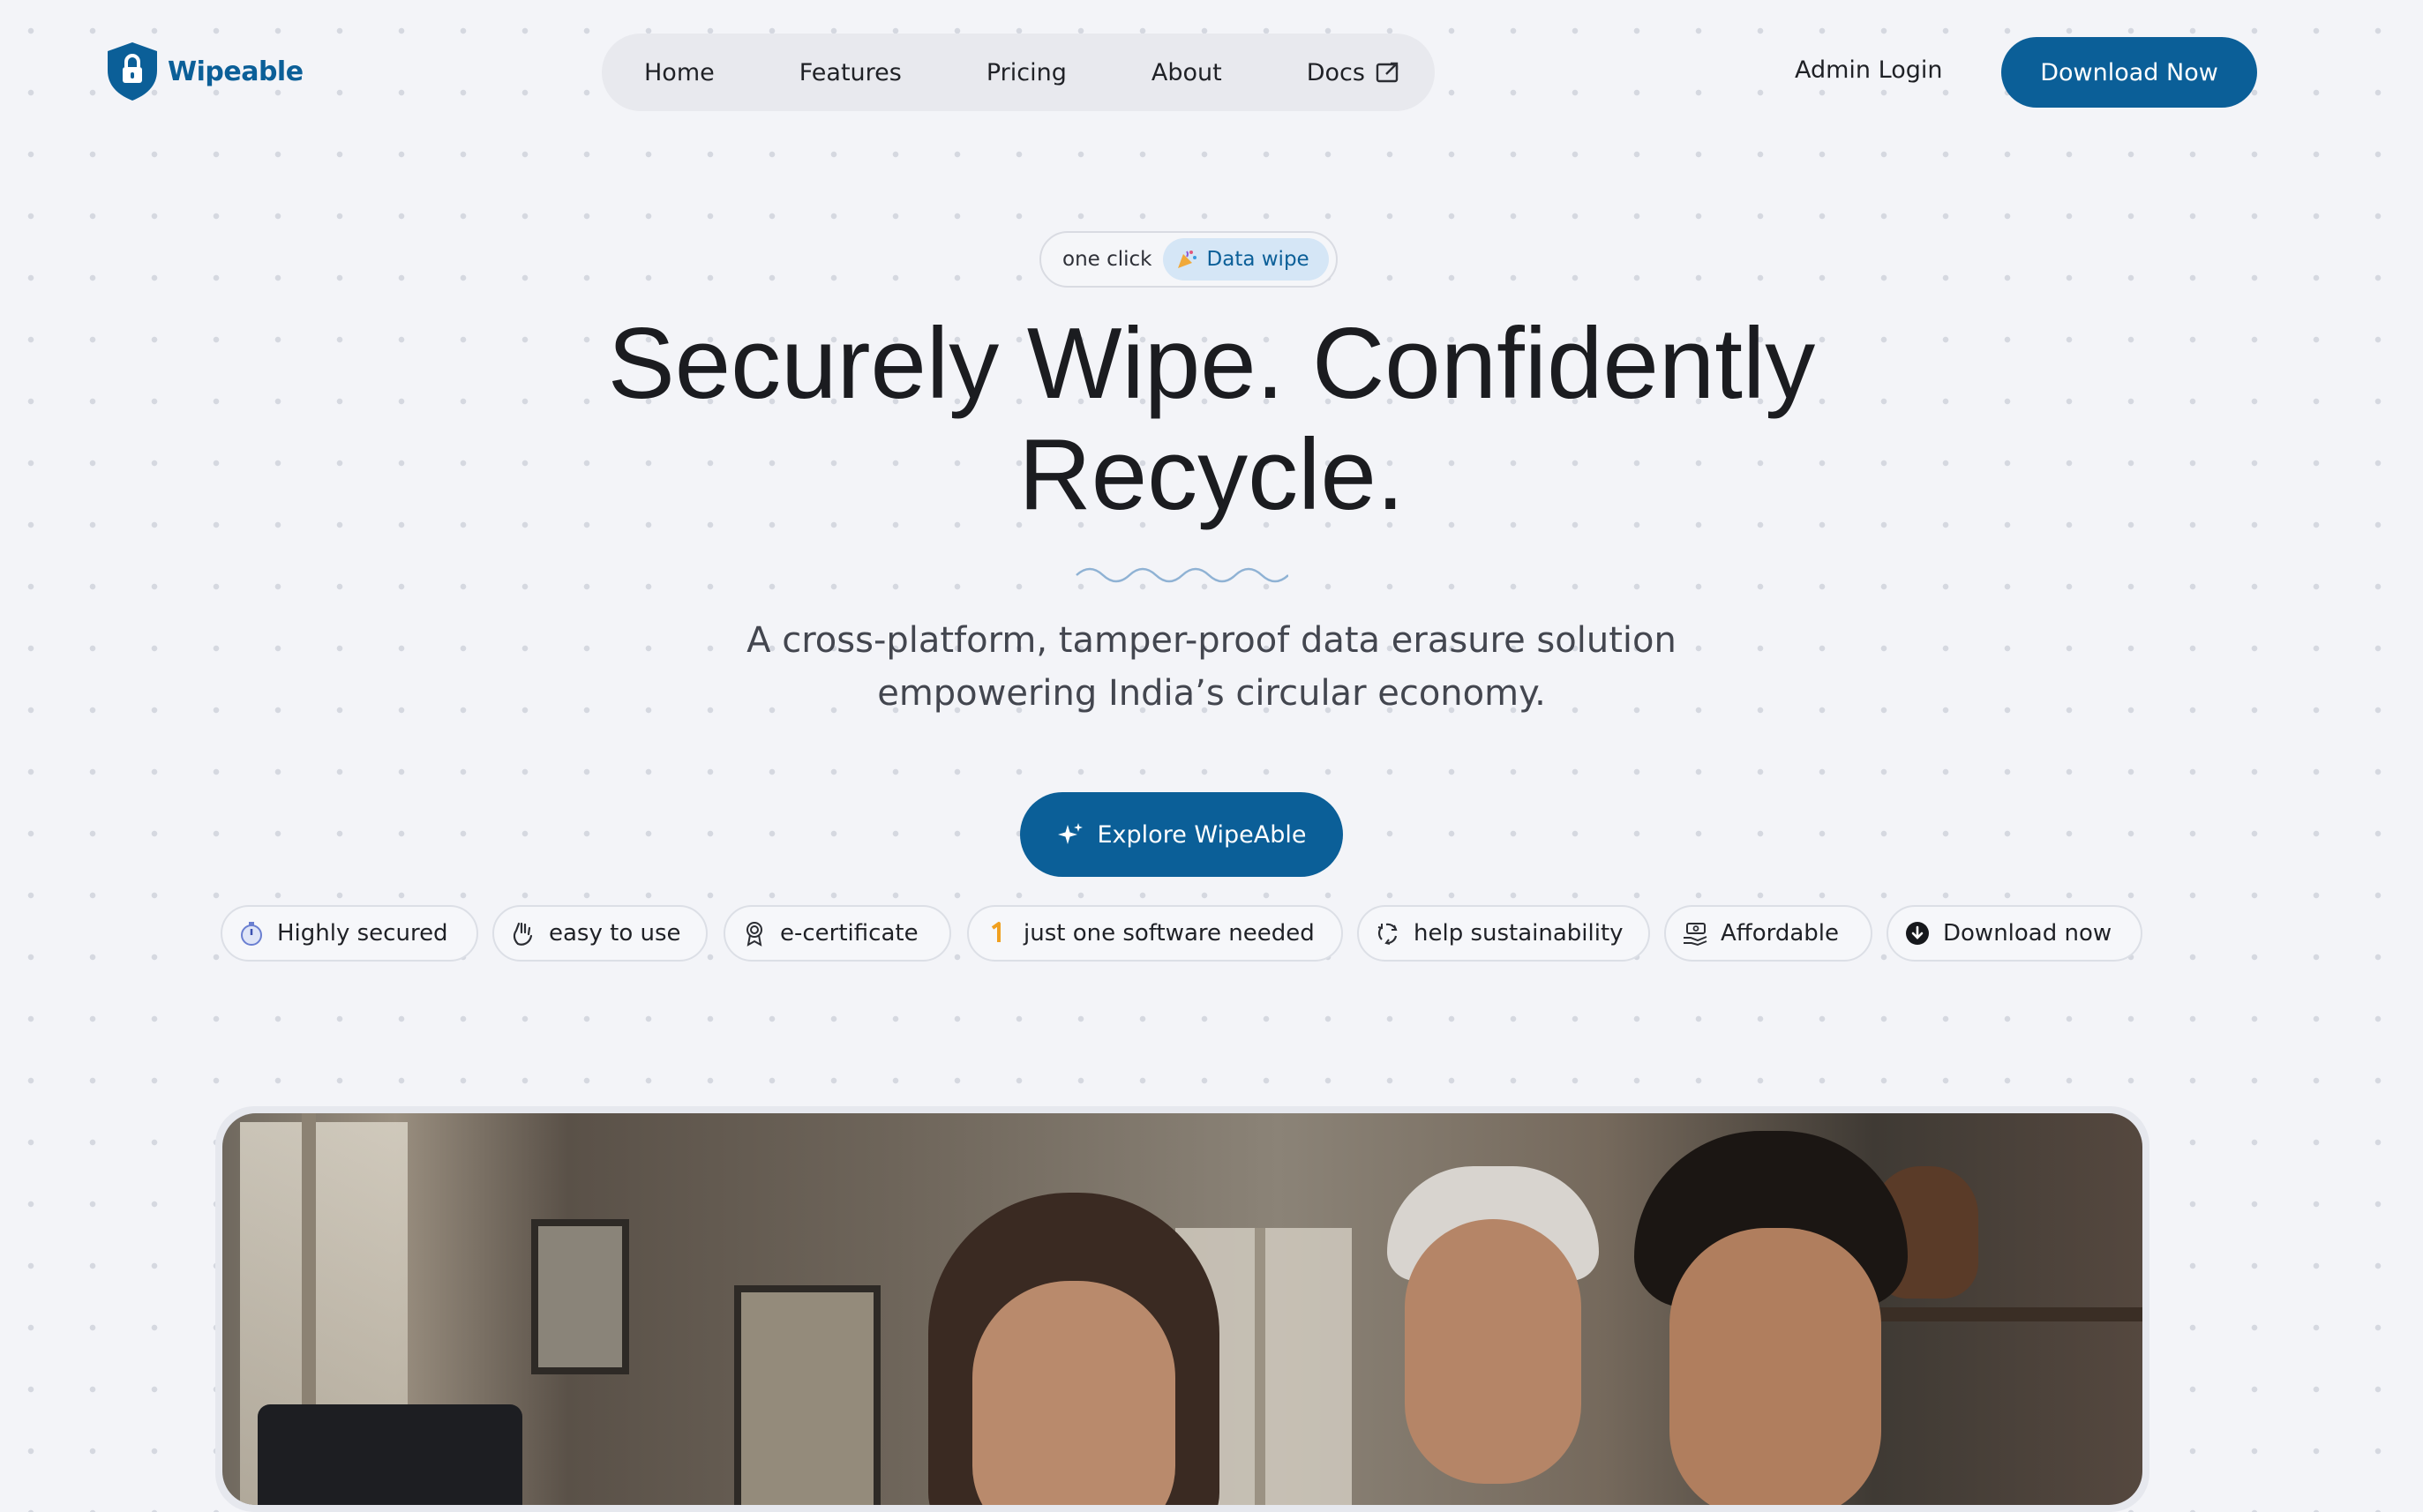  What do you see at coordinates (1202, 834) in the screenshot?
I see `explore-wipeable-label: Explore WipeAble` at bounding box center [1202, 834].